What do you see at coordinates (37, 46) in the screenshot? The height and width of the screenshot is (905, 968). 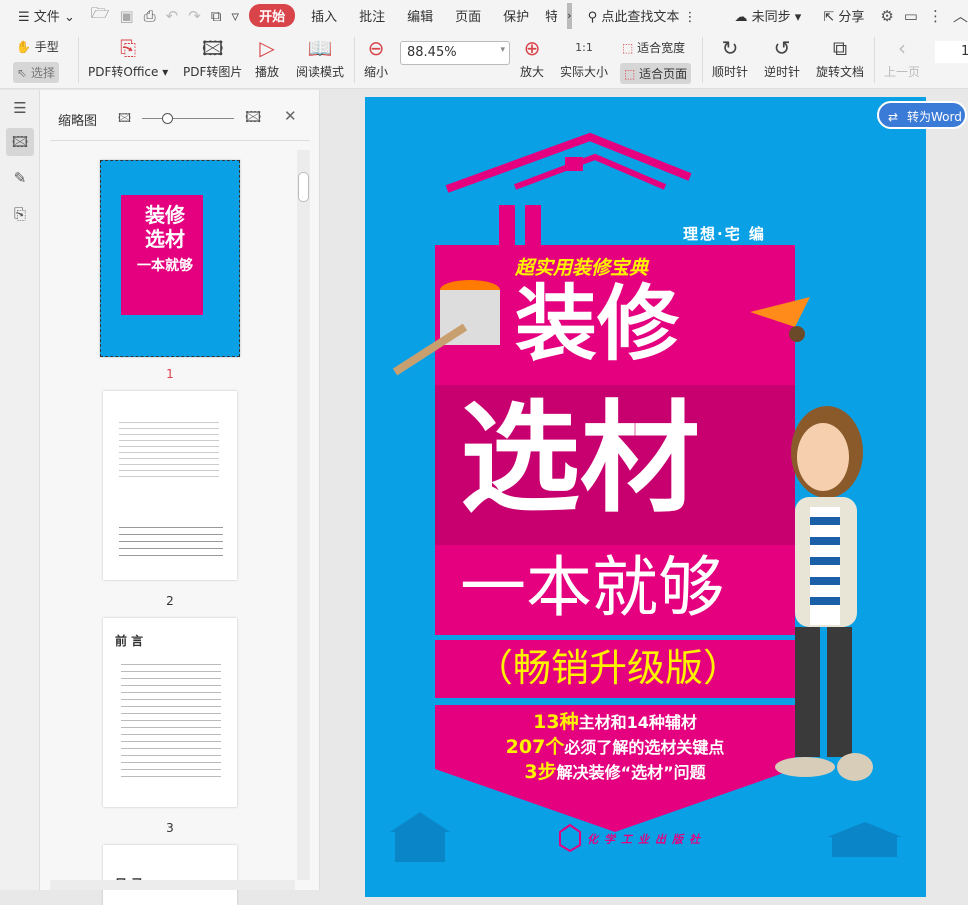 I see `hand-tool-button: ✋ 手型` at bounding box center [37, 46].